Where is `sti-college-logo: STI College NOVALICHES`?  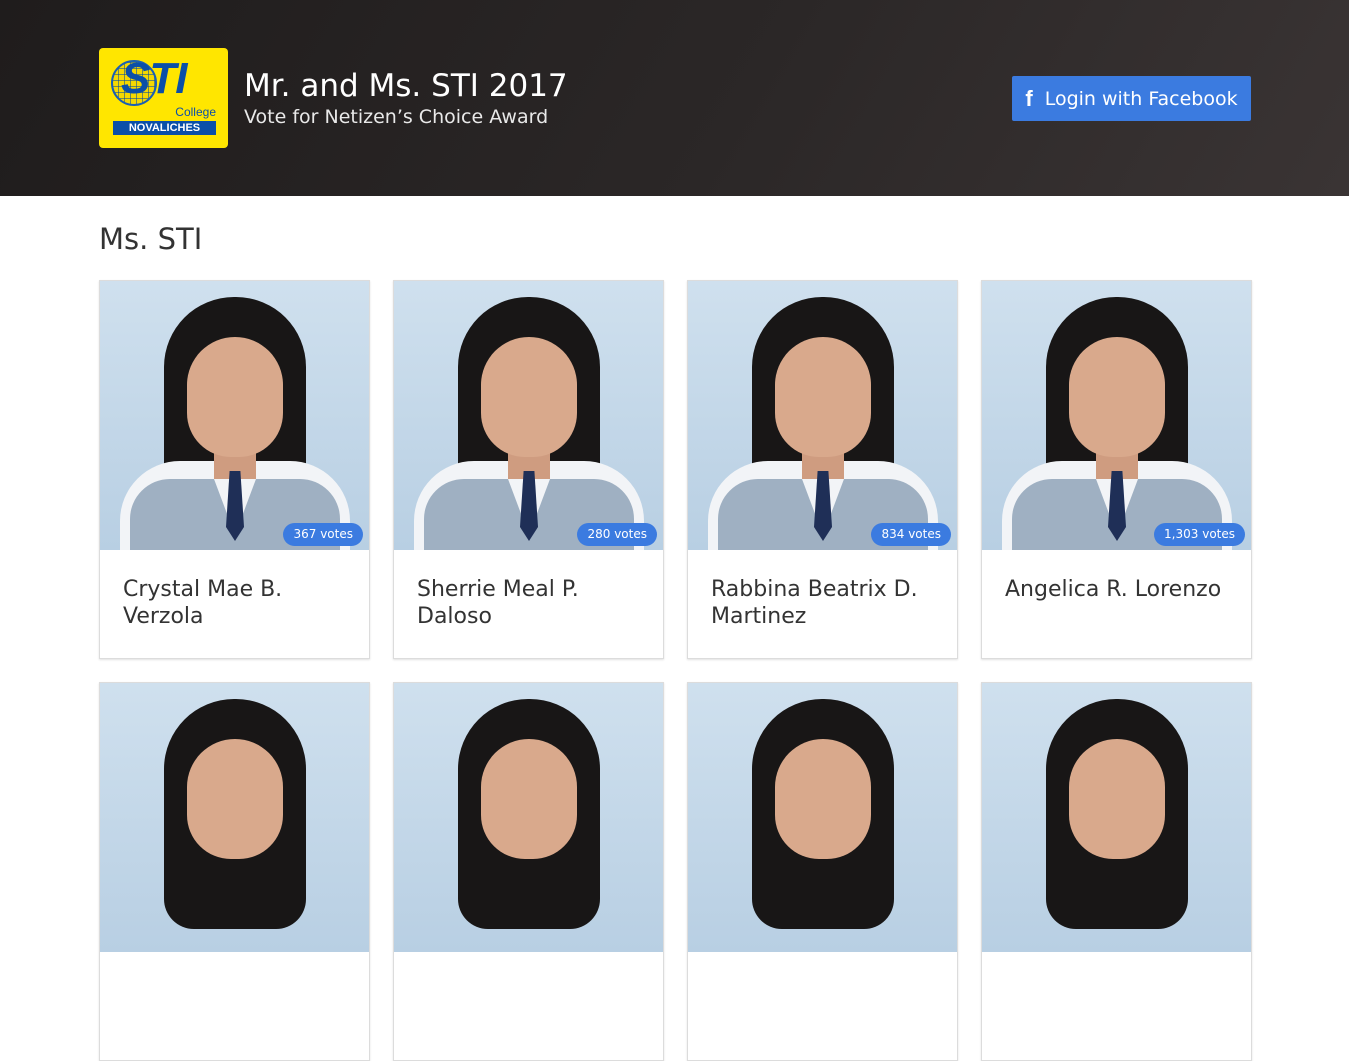
sti-college-logo: STI College NOVALICHES is located at coordinates (163, 98).